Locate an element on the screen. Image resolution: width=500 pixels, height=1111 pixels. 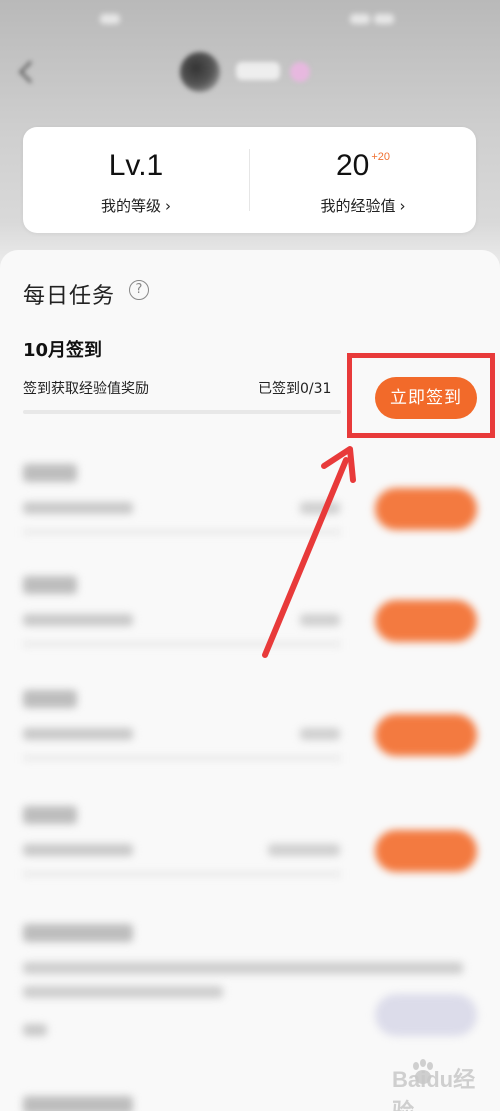
status-bar is located at coordinates (250, 20).